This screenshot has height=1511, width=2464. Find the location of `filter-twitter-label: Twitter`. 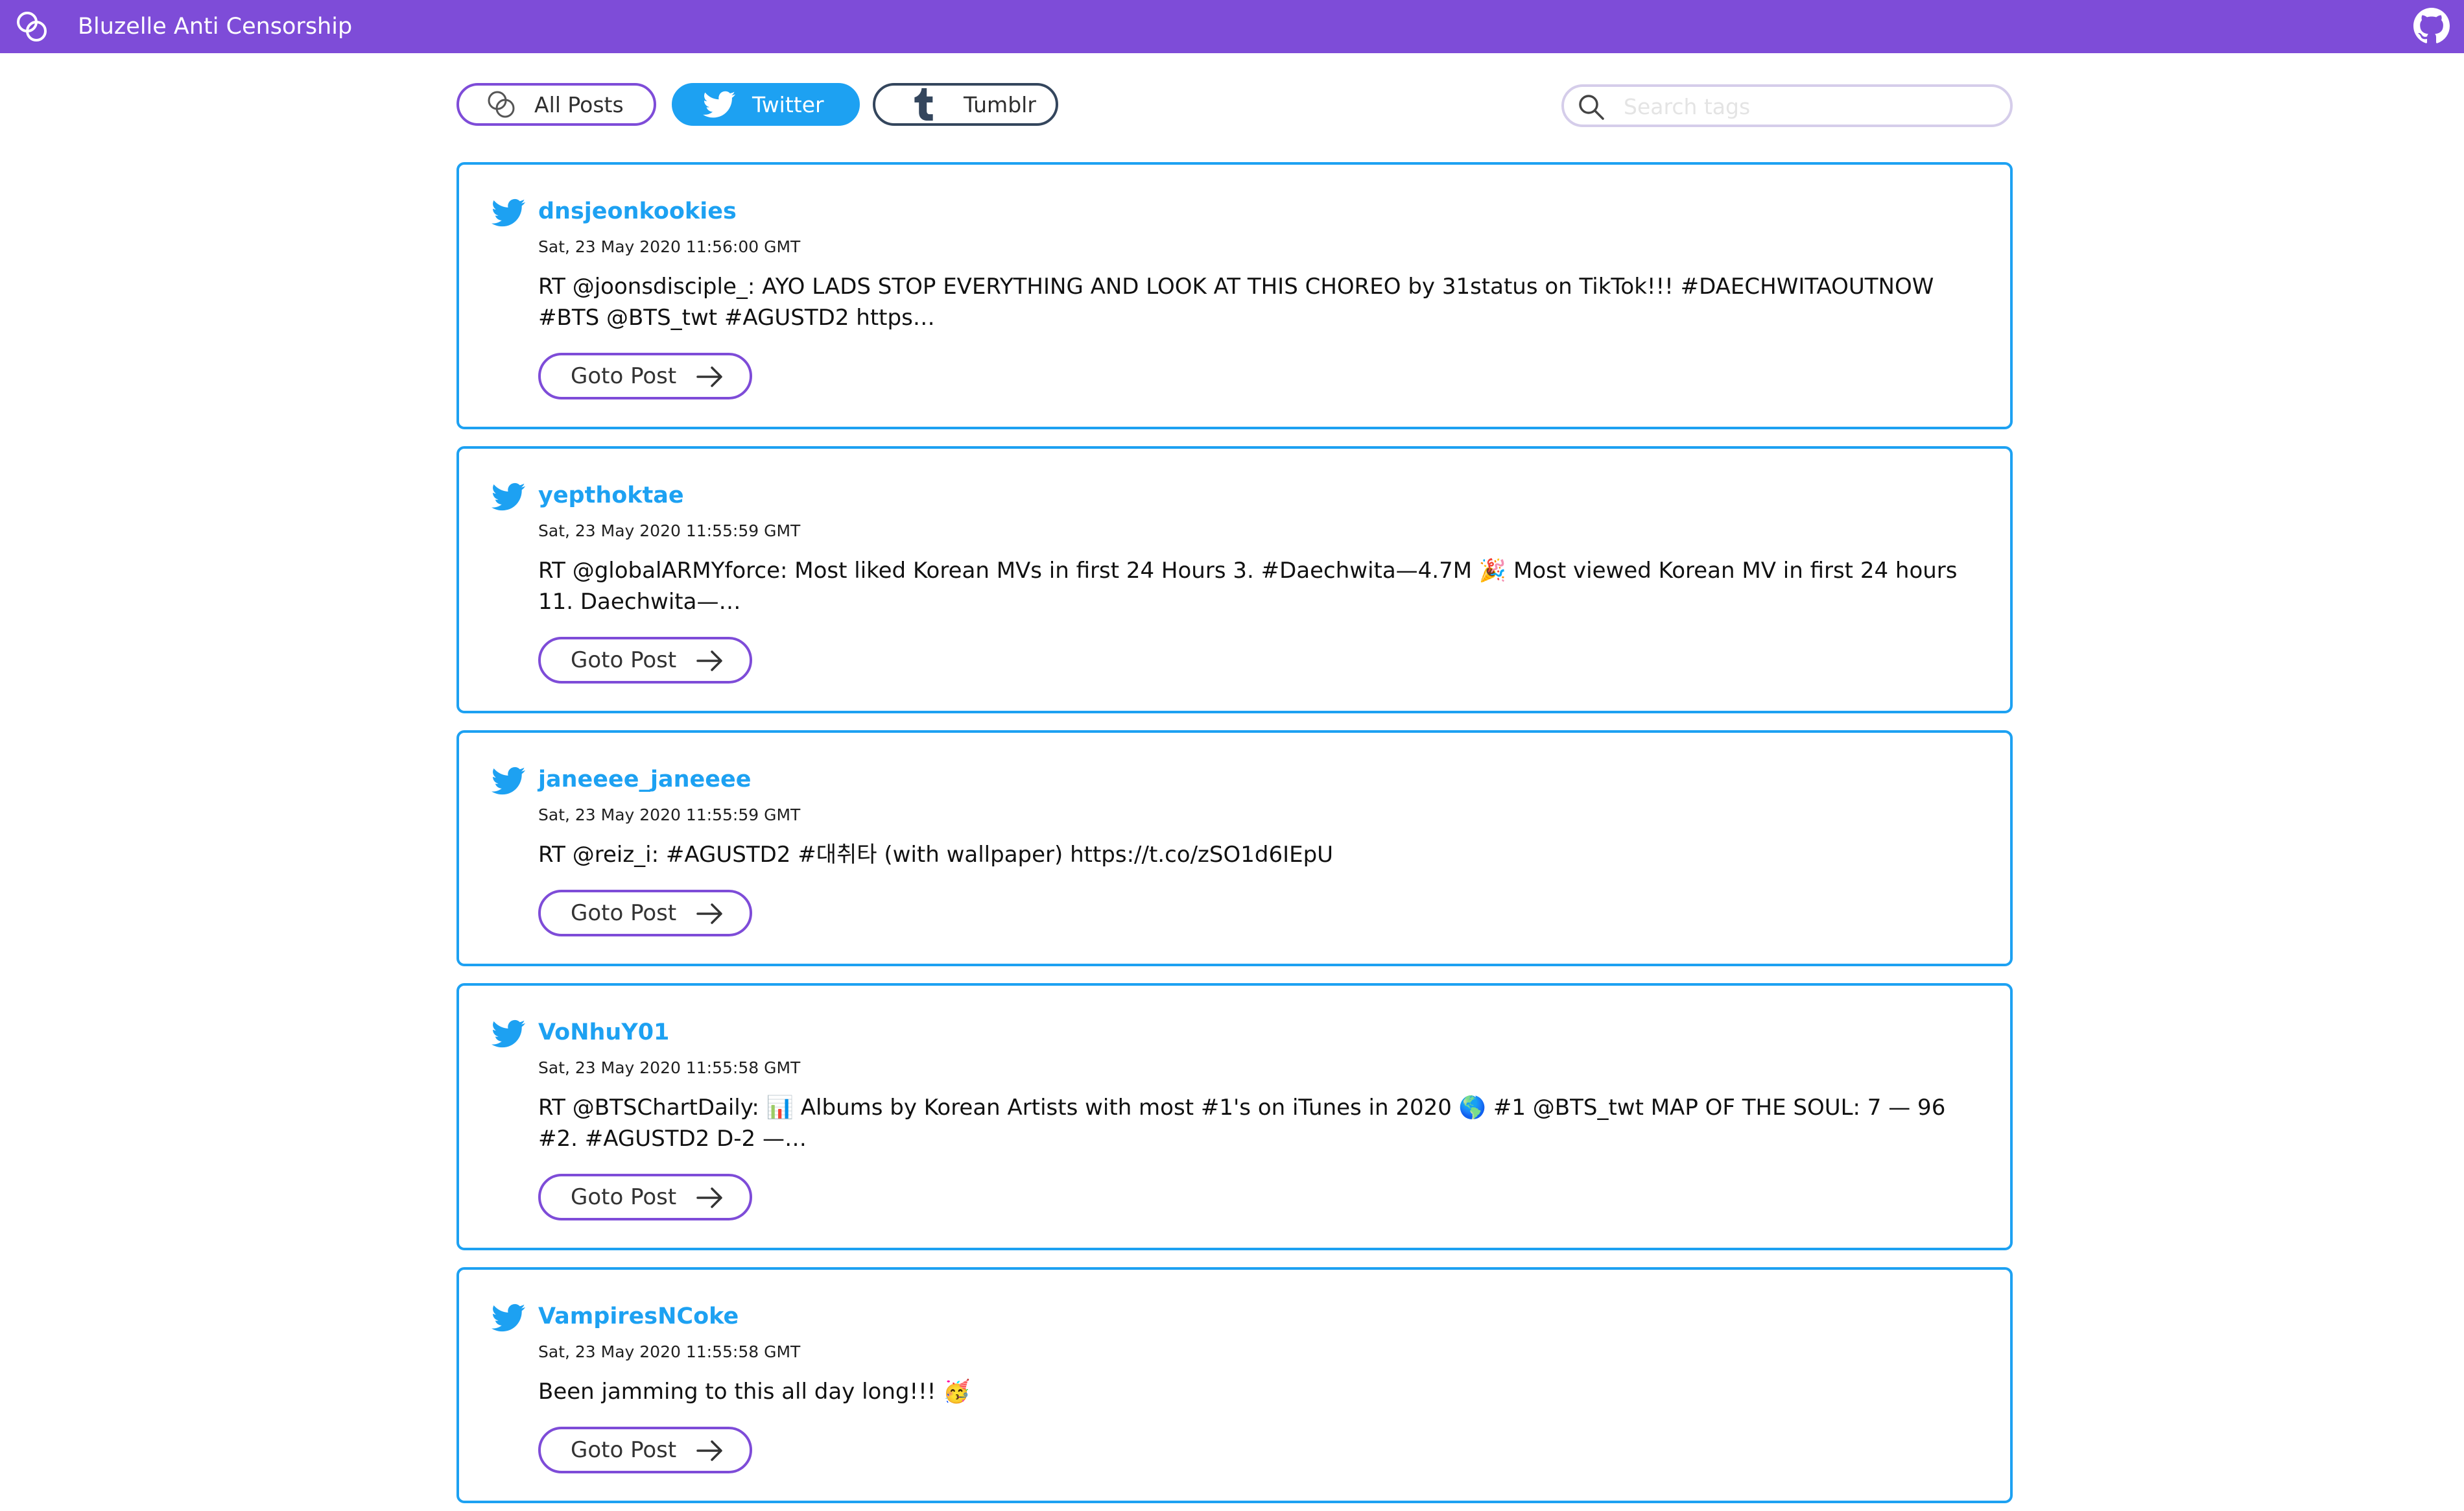

filter-twitter-label: Twitter is located at coordinates (788, 104).